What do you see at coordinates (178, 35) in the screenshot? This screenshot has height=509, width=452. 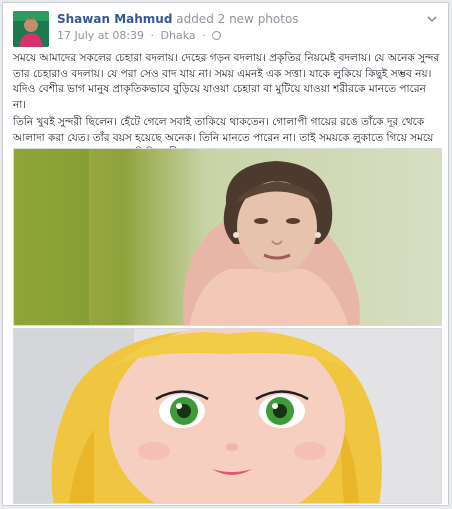 I see `post-location: Dhaka` at bounding box center [178, 35].